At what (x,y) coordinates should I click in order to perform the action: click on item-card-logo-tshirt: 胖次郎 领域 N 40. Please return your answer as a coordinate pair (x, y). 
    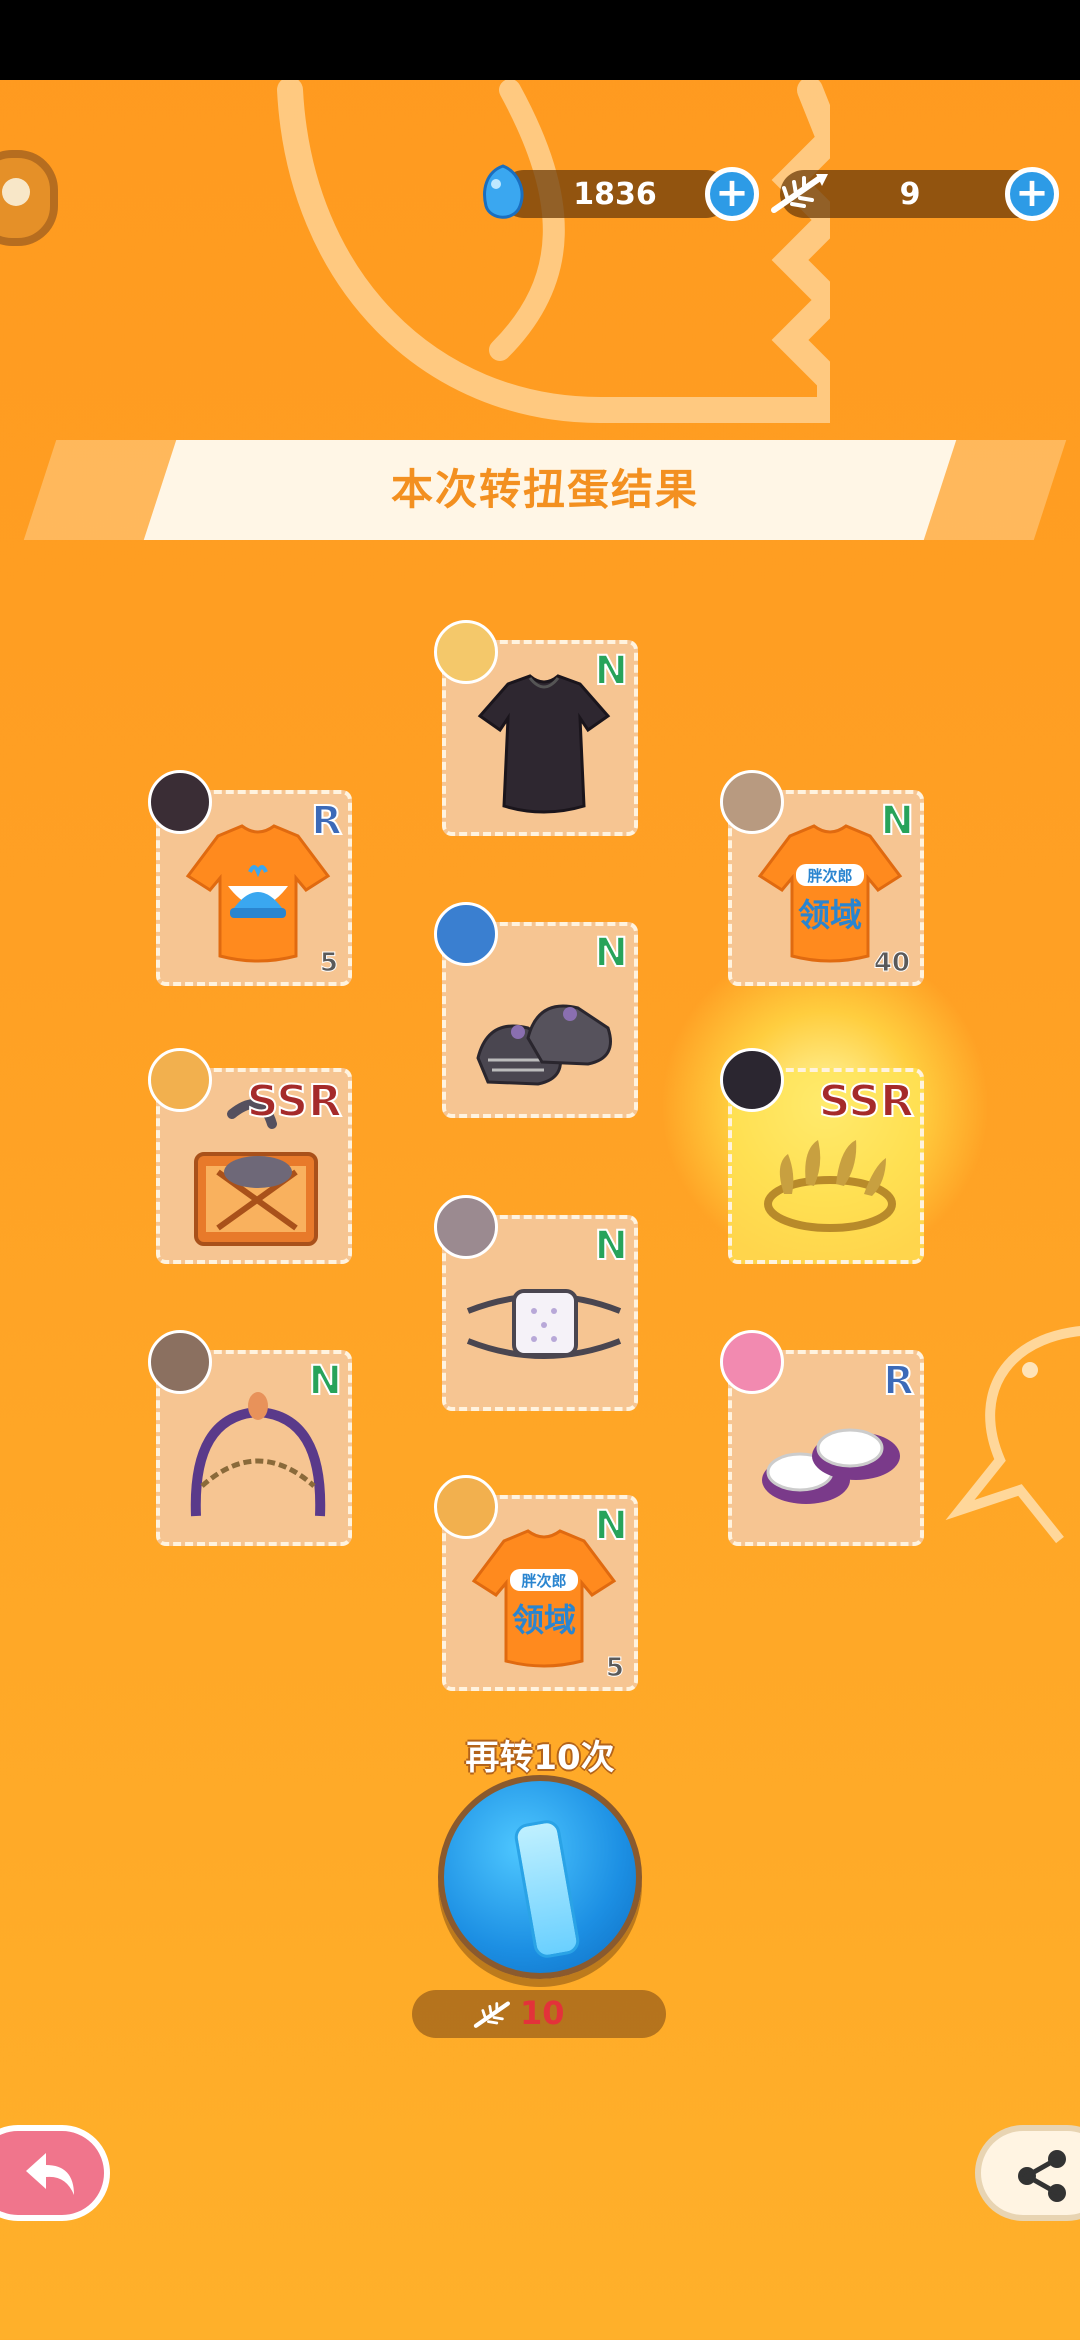
    Looking at the image, I should click on (822, 878).